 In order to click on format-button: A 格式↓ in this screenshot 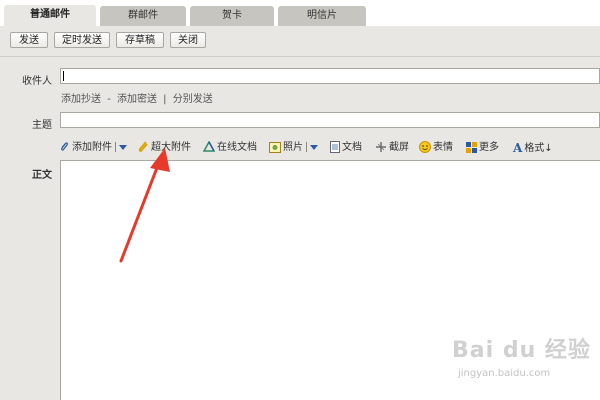, I will do `click(533, 148)`.